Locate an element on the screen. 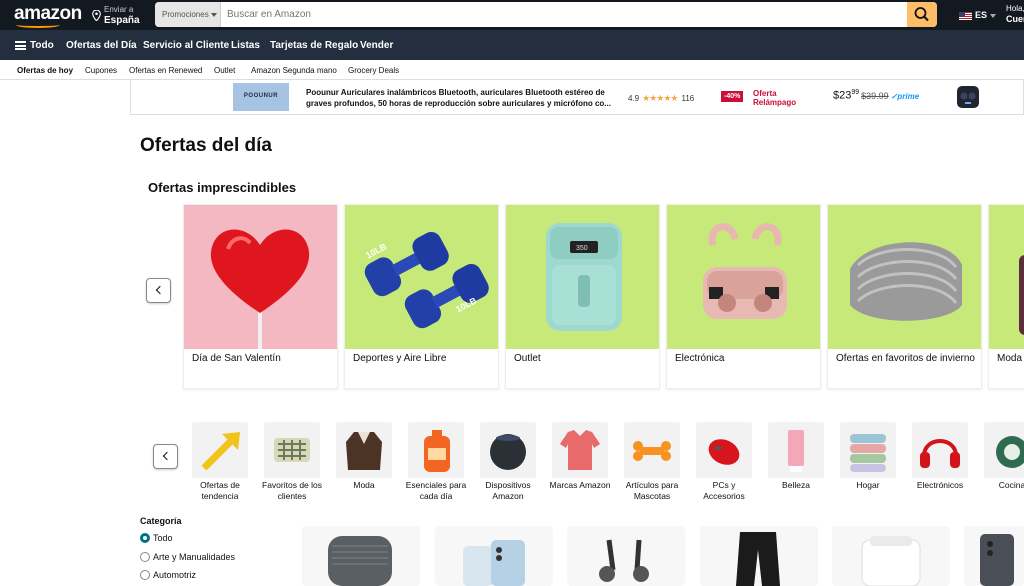 The height and width of the screenshot is (586, 1024). category-tile: PCs y Accesorios is located at coordinates (724, 465).